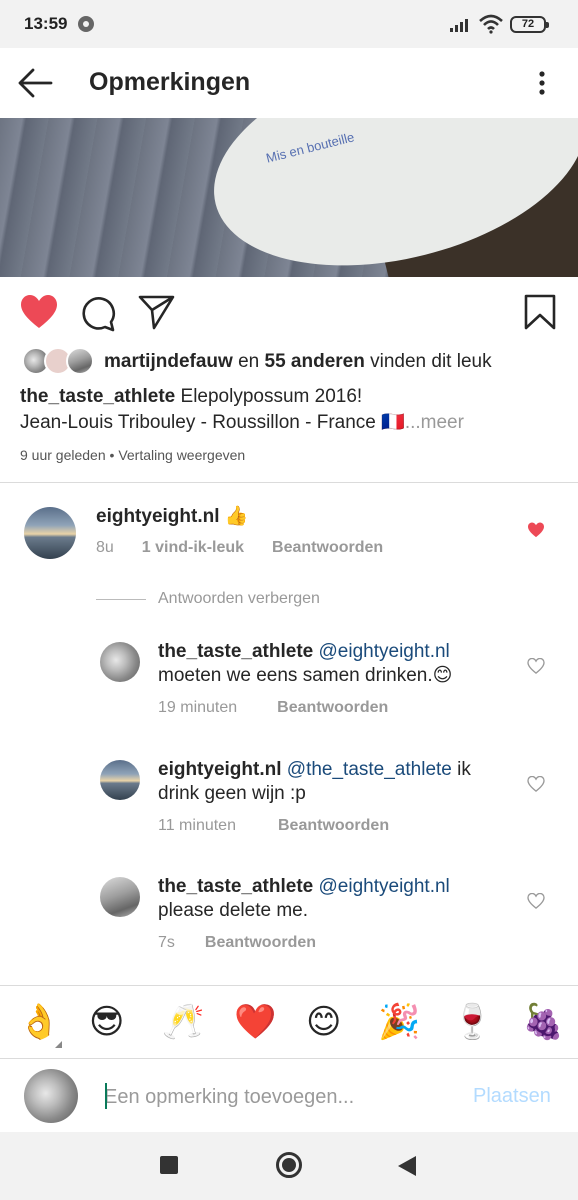 The image size is (578, 1200). What do you see at coordinates (121, 599) in the screenshot?
I see `hide-replies-line` at bounding box center [121, 599].